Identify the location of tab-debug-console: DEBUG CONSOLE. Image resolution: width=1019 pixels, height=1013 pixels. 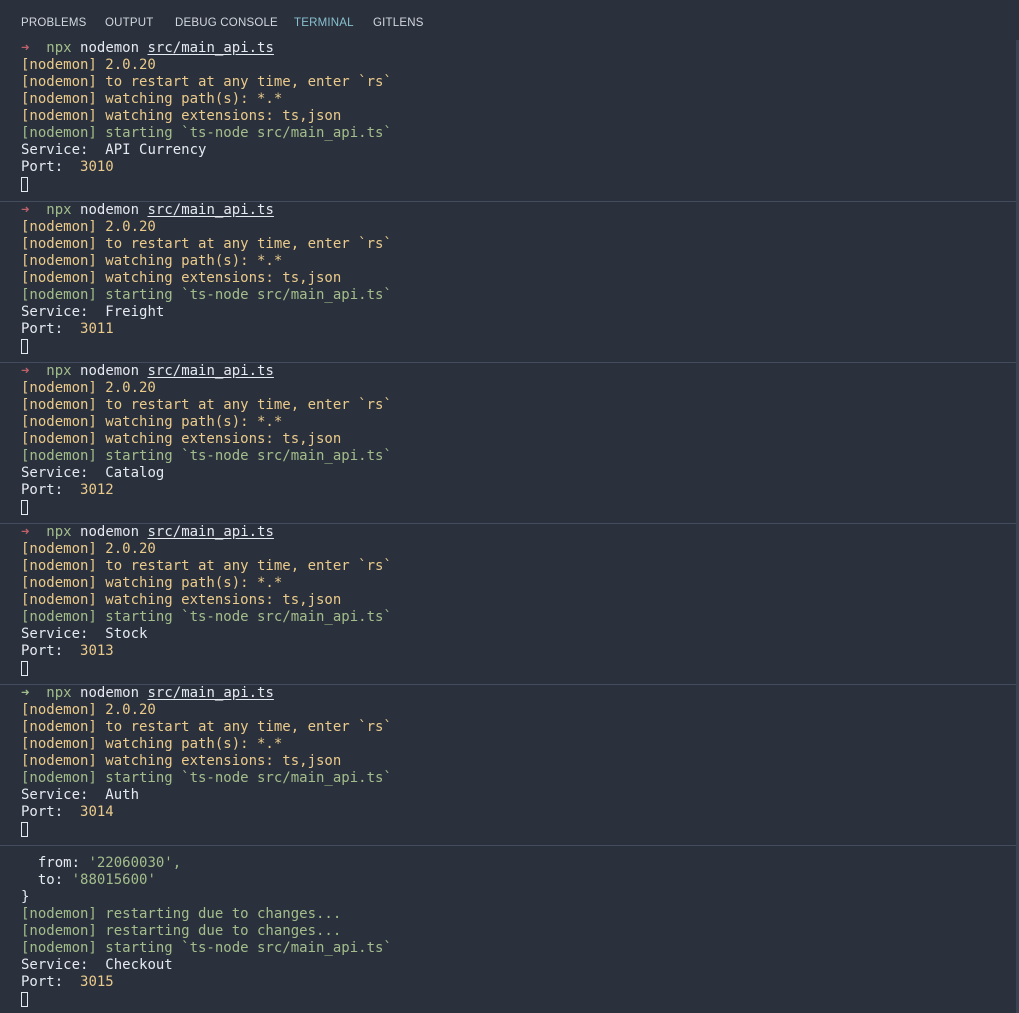
(226, 23).